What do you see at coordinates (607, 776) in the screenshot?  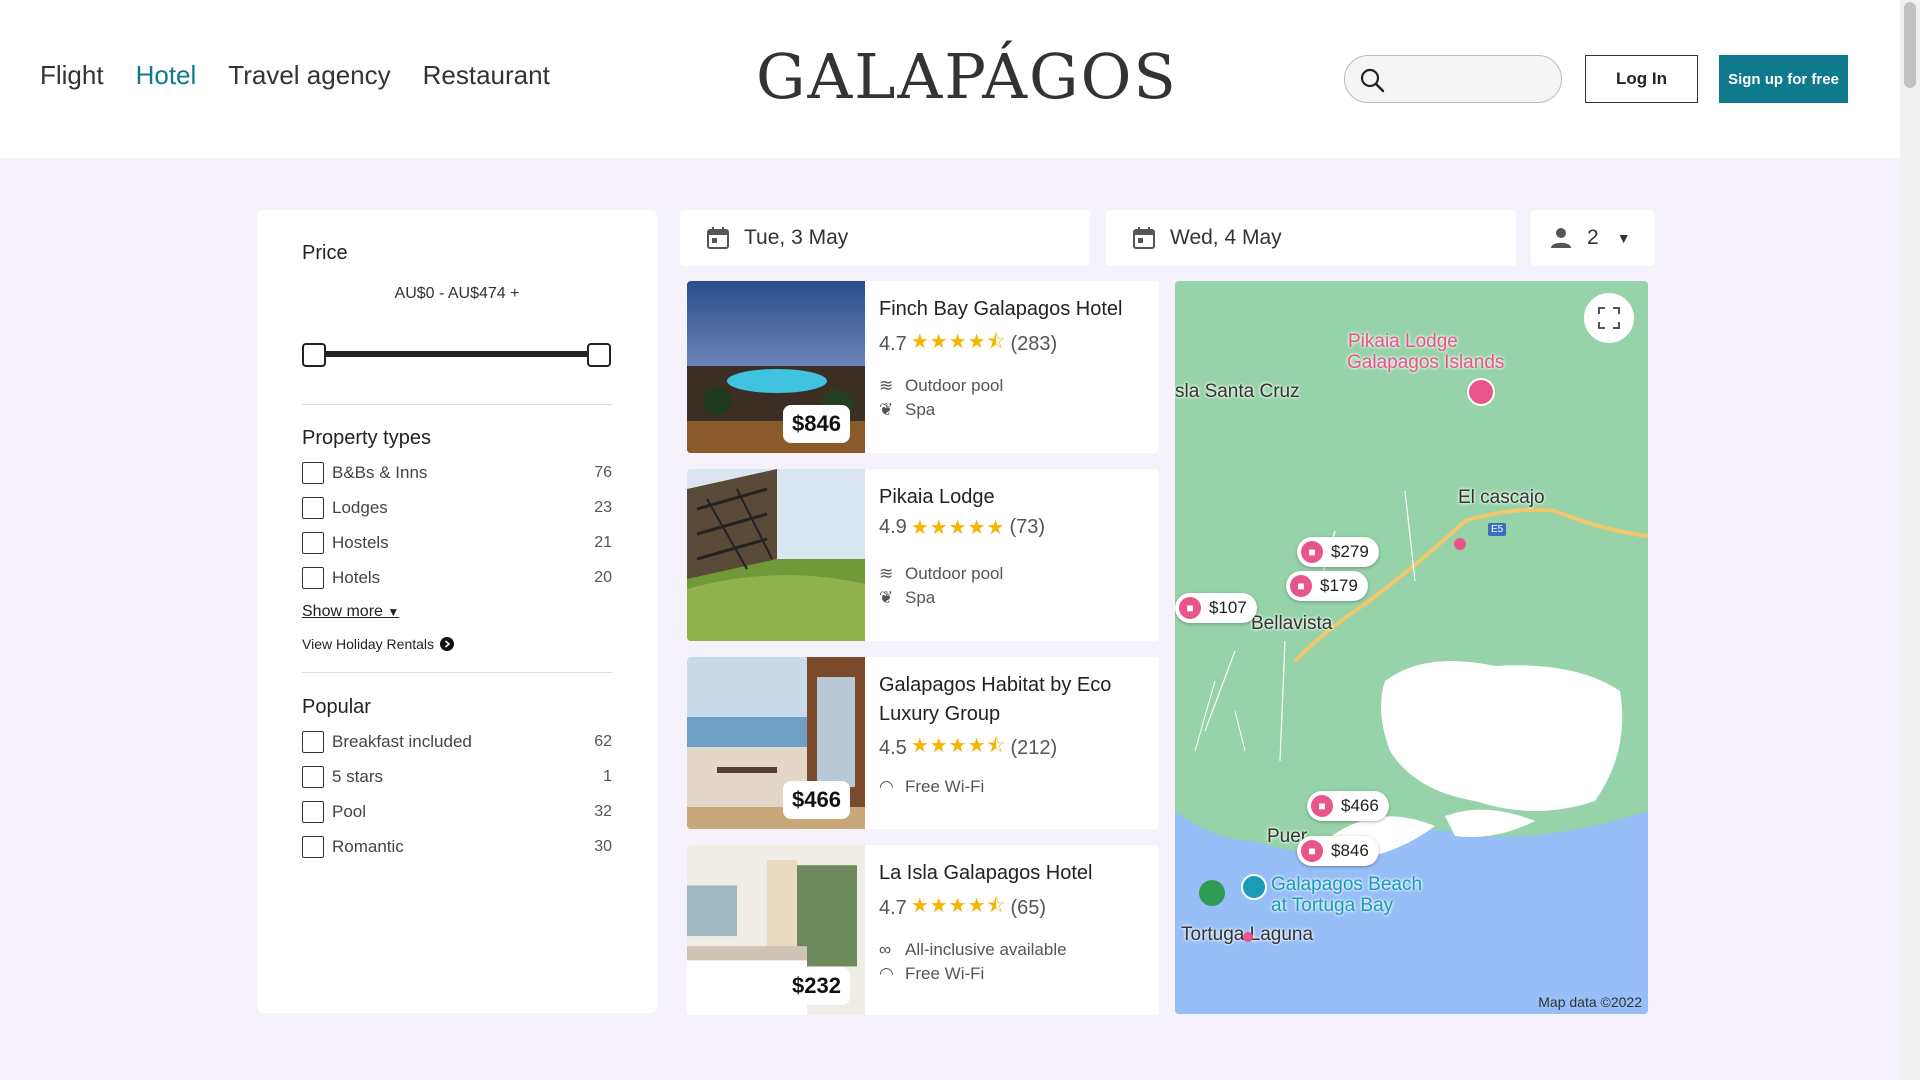 I see `filter-count: 1` at bounding box center [607, 776].